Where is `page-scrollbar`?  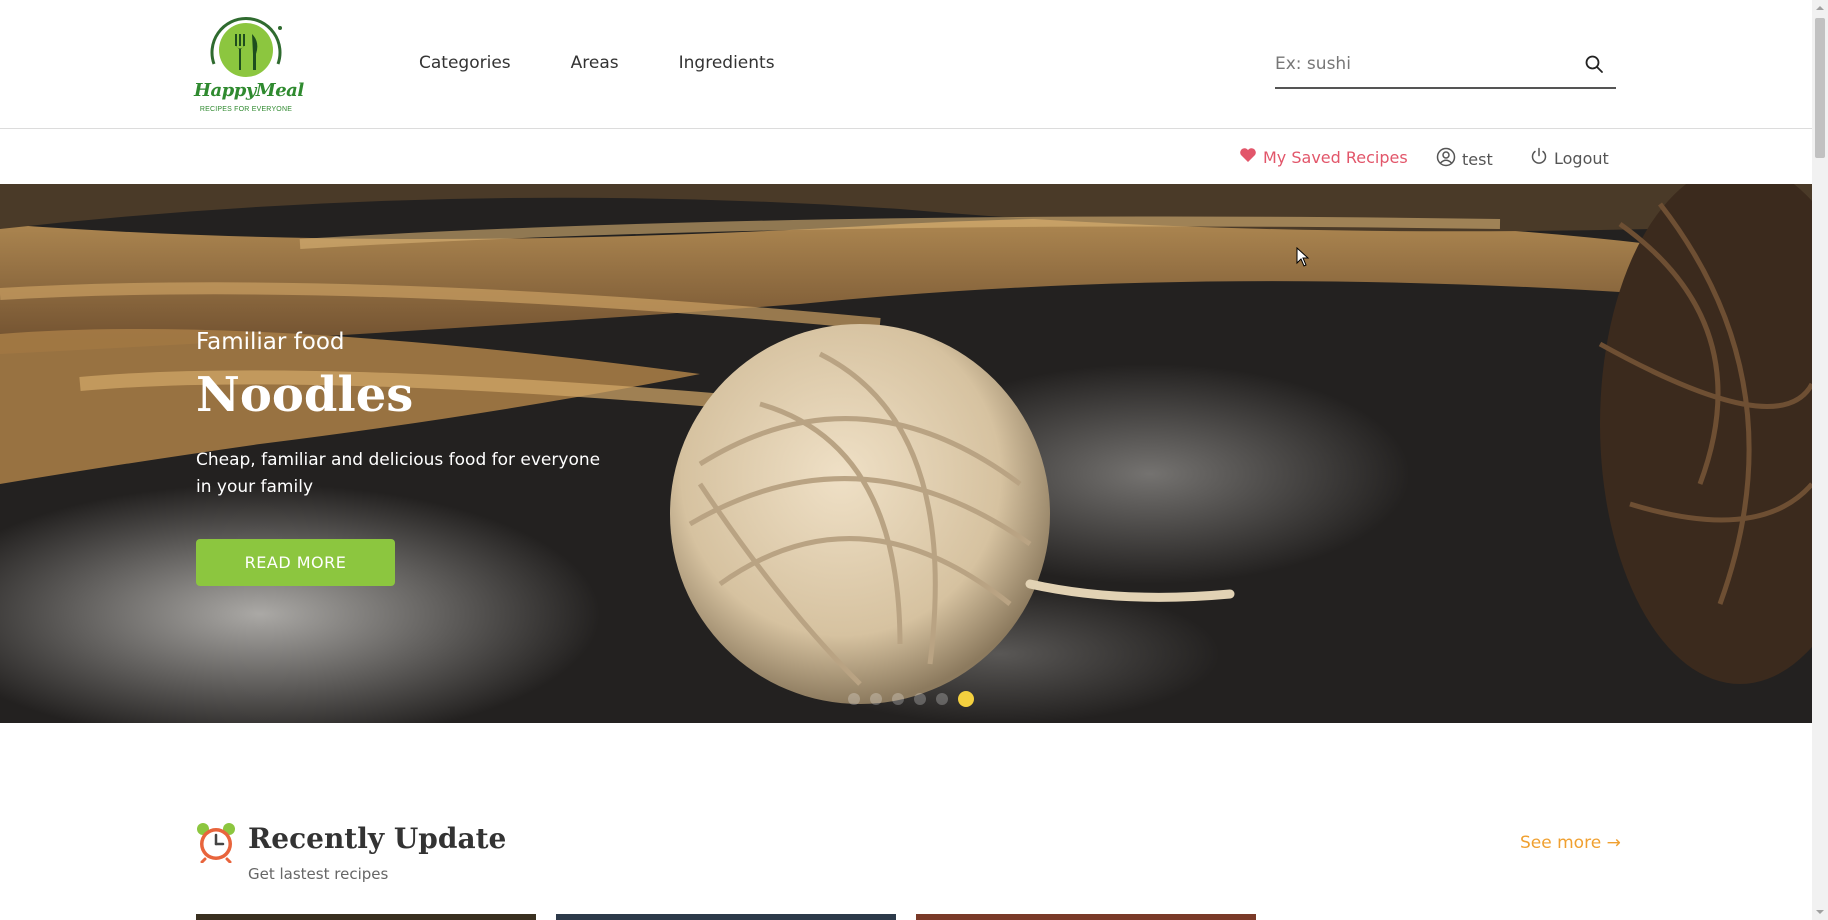 page-scrollbar is located at coordinates (1820, 460).